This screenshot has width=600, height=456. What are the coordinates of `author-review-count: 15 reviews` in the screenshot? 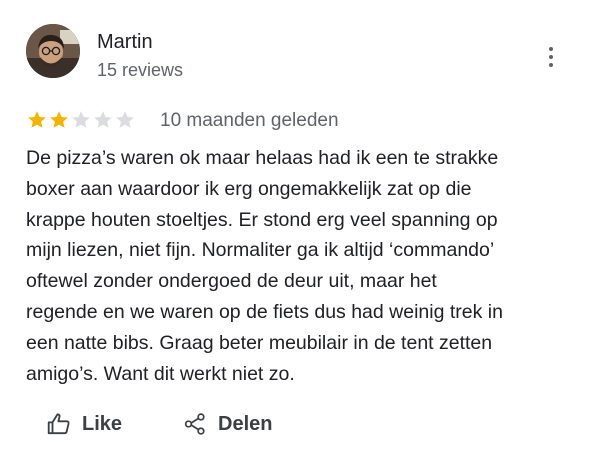 It's located at (140, 70).